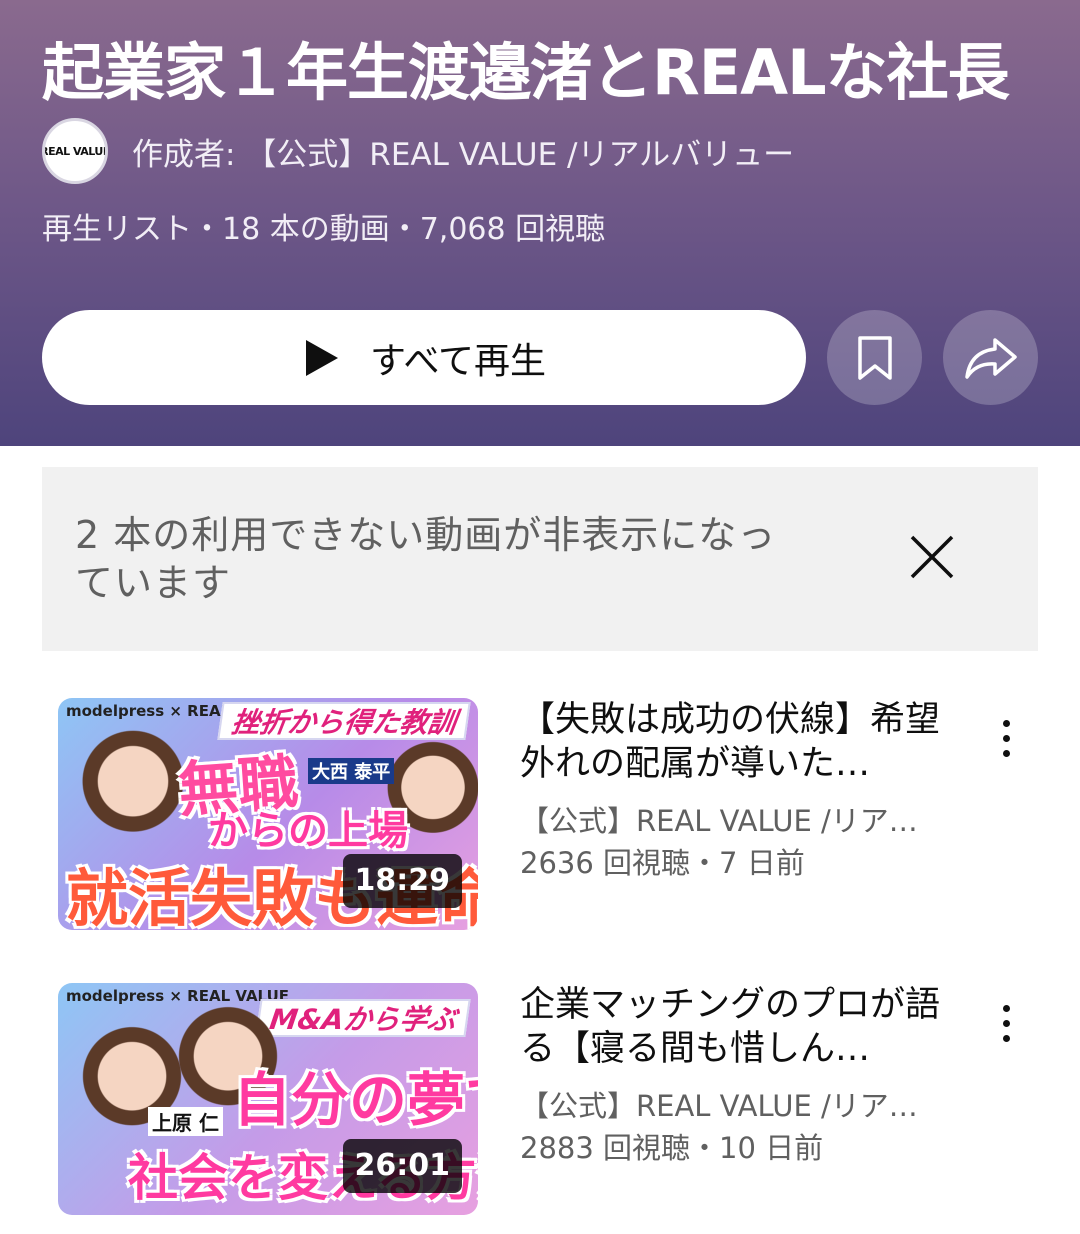 This screenshot has height=1234, width=1080. Describe the element at coordinates (321, 357) in the screenshot. I see `play-icon` at that location.